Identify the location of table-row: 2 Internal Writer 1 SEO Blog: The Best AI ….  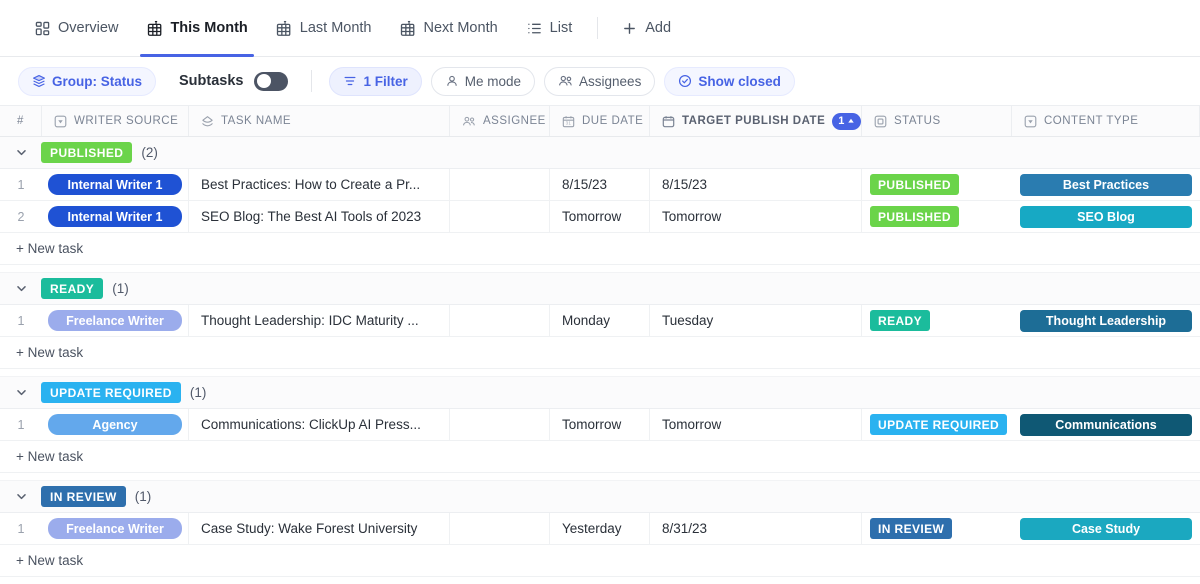
(600, 217).